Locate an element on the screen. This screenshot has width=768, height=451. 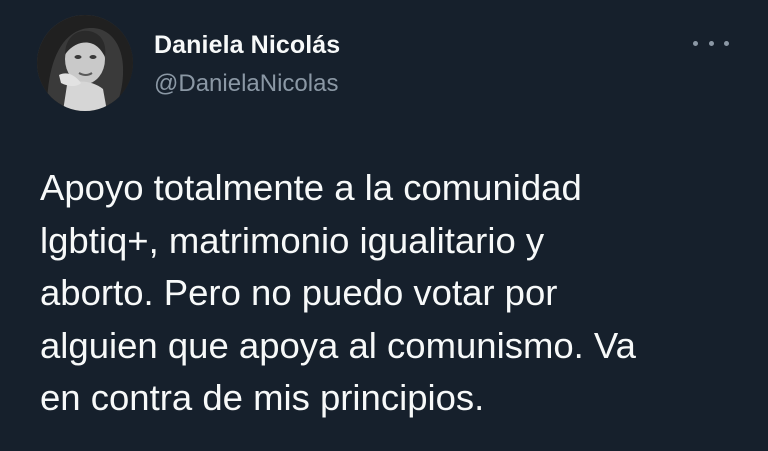
author-handle: @DanielaNicolas is located at coordinates (246, 84).